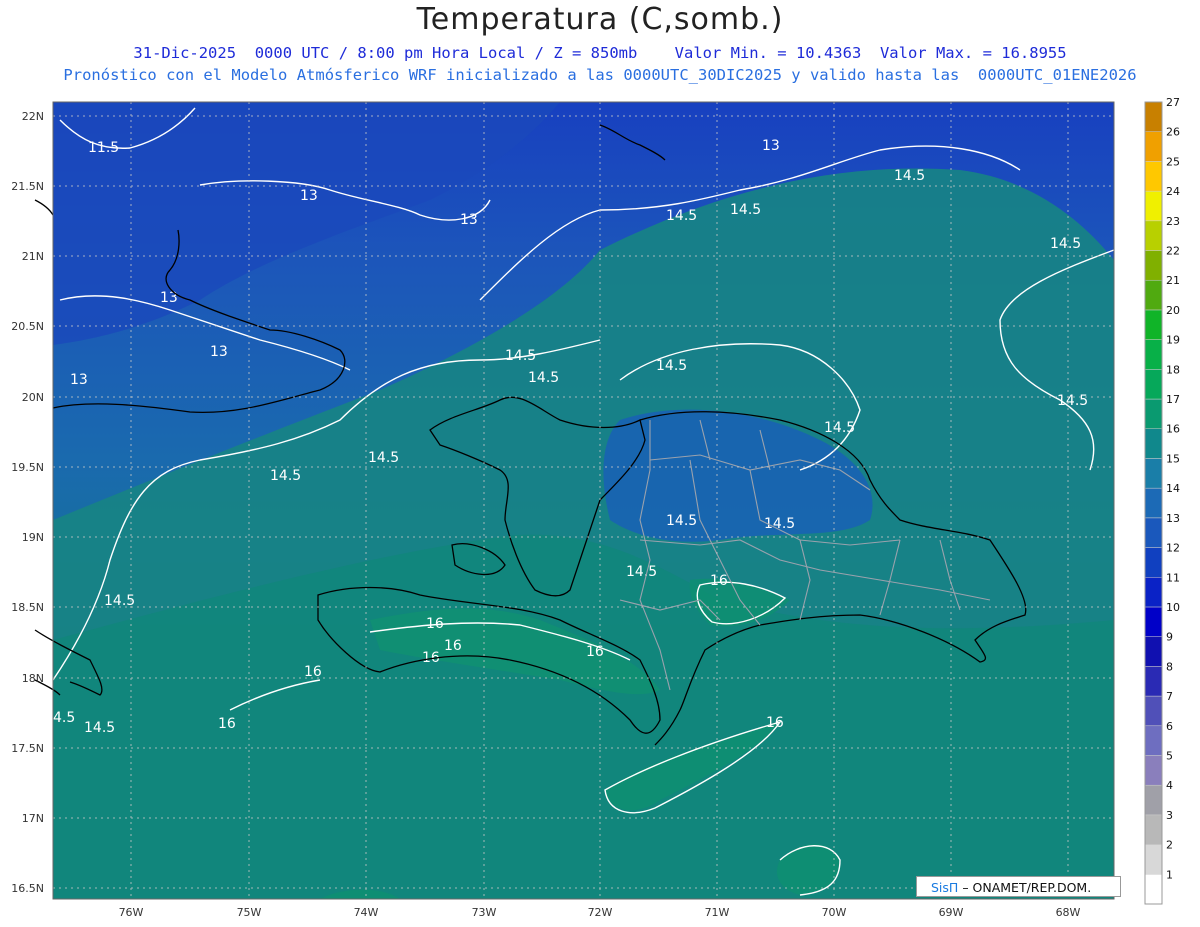  I want to click on colorbar-label: 8, so click(1169, 666).